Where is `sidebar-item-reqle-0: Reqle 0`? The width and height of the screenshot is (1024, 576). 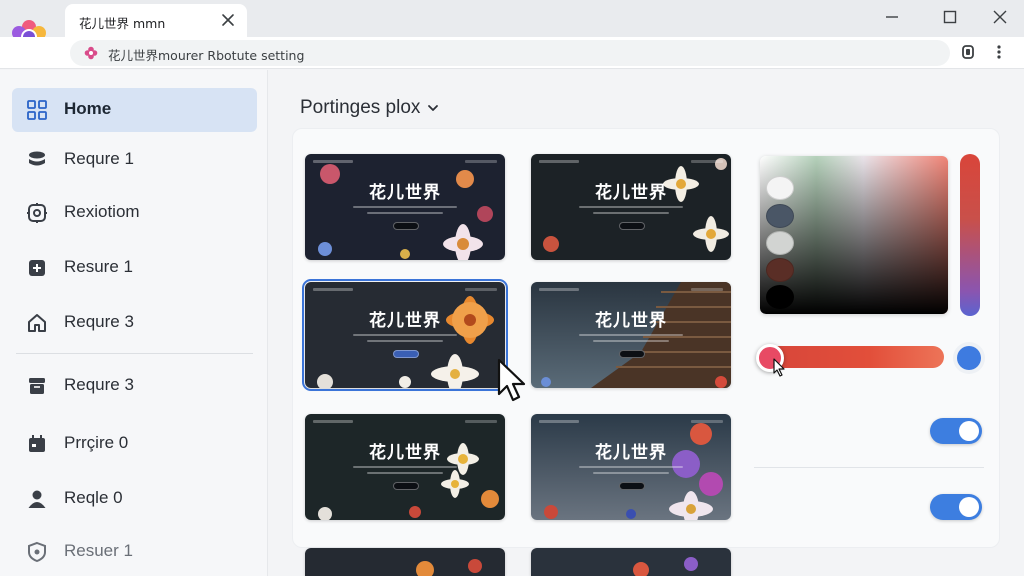
sidebar-item-reqle-0: Reqle 0 is located at coordinates (134, 499).